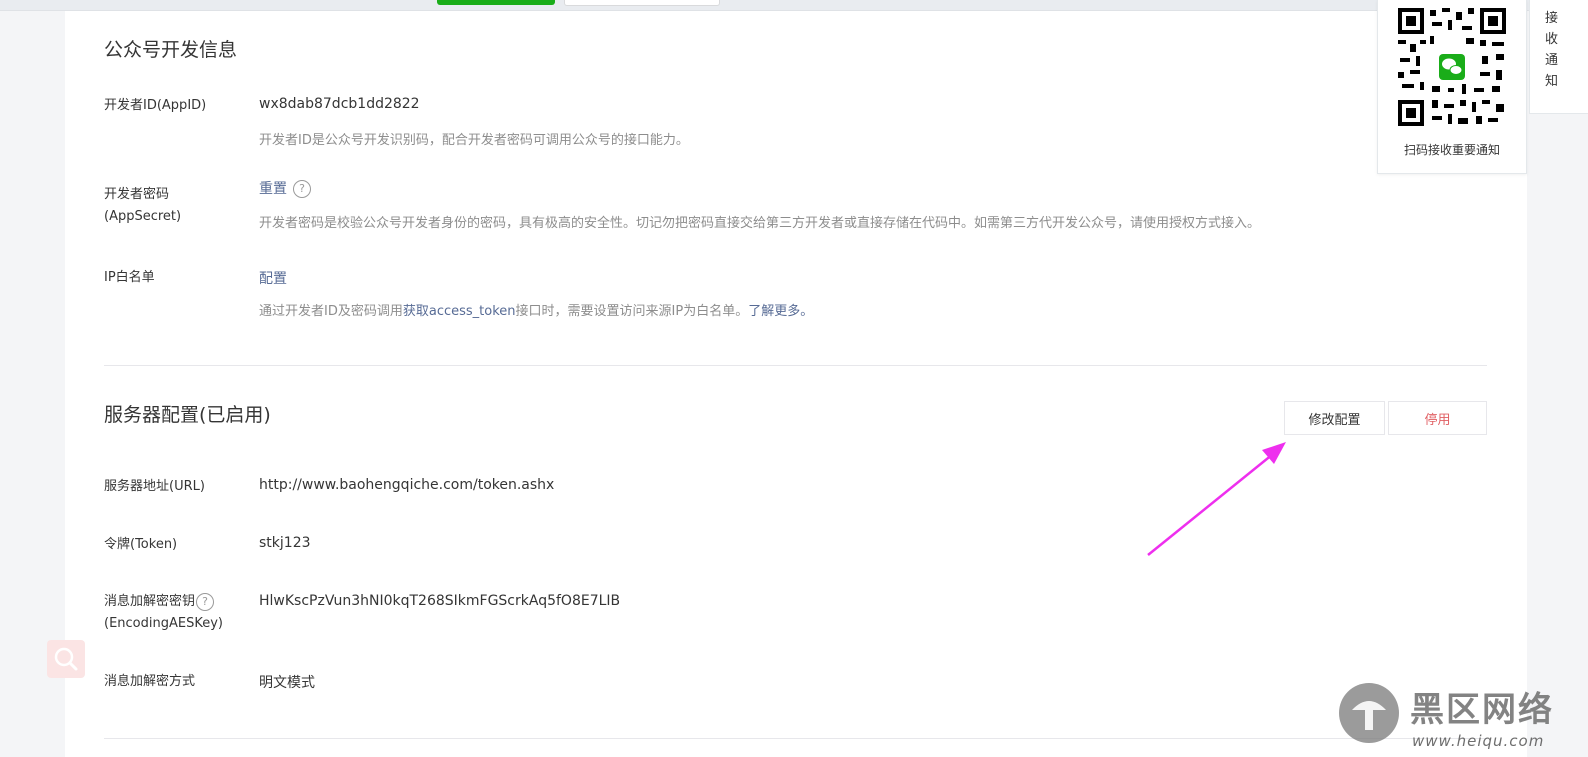  What do you see at coordinates (287, 683) in the screenshot?
I see `encrypt-mode-value: 明文模式` at bounding box center [287, 683].